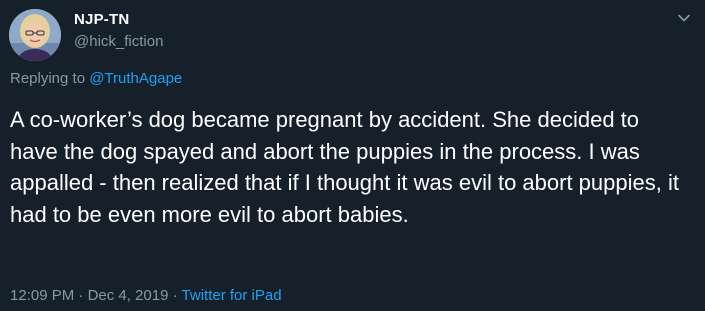 This screenshot has height=311, width=705. I want to click on tweet-time: 12:09 PM, so click(42, 295).